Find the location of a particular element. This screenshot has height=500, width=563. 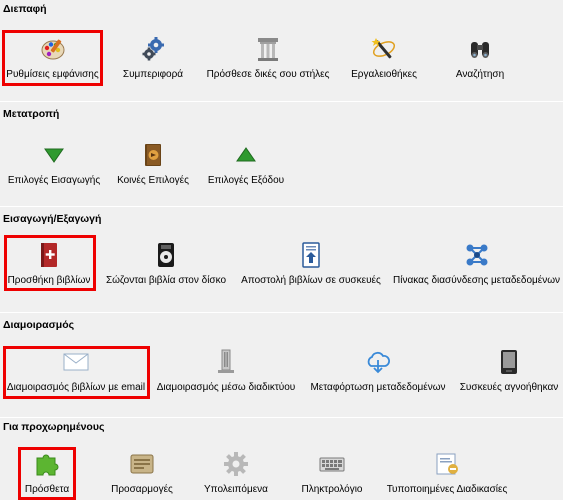

envelope-icon is located at coordinates (76, 362).